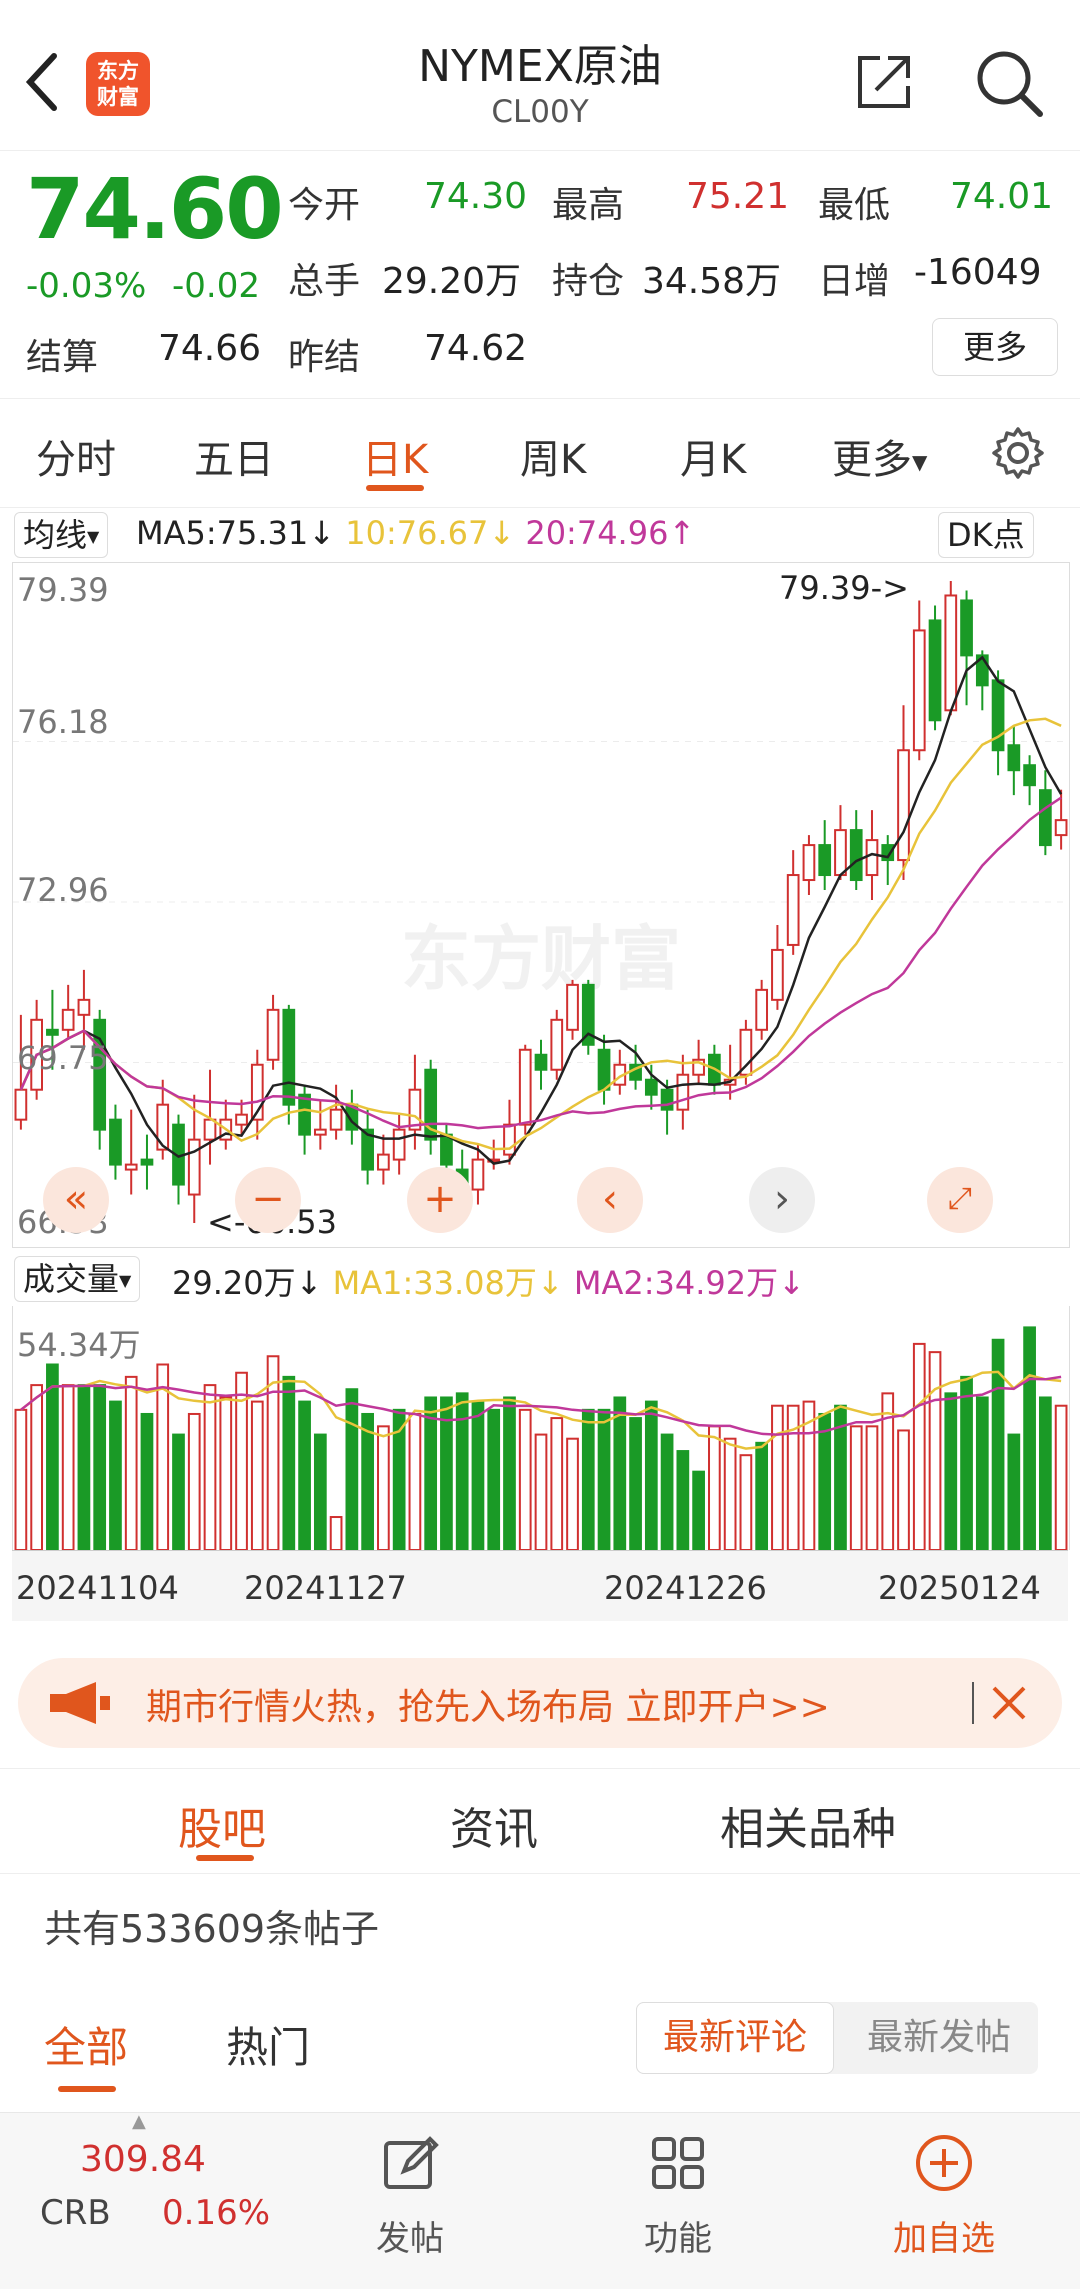 This screenshot has height=2289, width=1080. I want to click on bottom-toolbar: ▲ 309.84 CRB 0.16% 发帖 功能 加自选, so click(540, 2200).